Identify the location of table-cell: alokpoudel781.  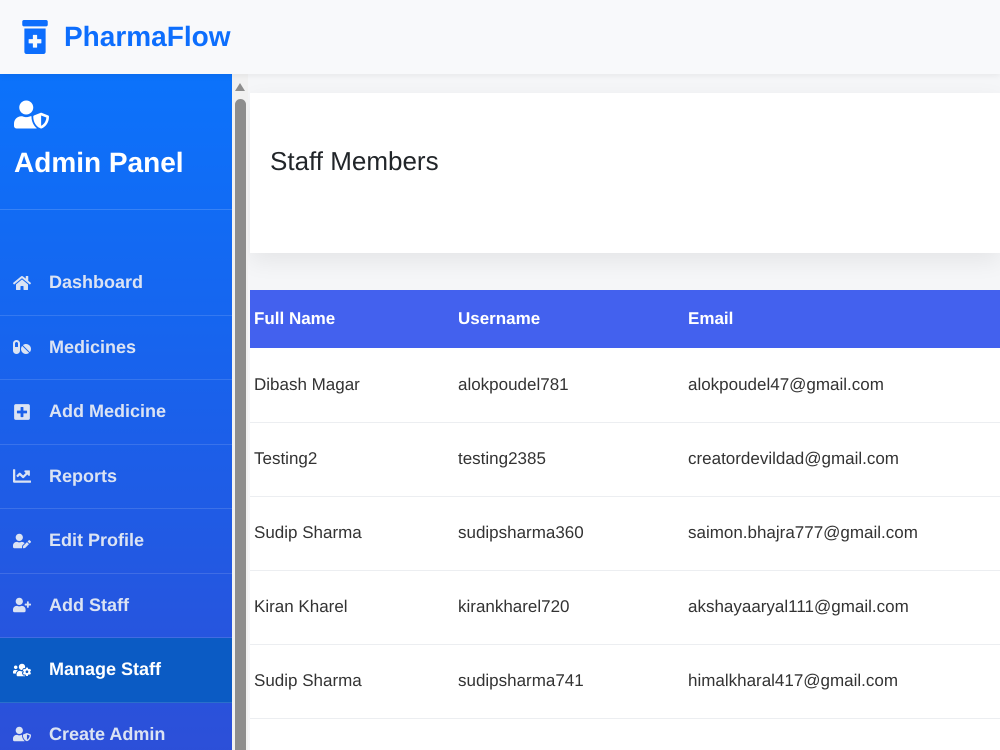
(569, 385).